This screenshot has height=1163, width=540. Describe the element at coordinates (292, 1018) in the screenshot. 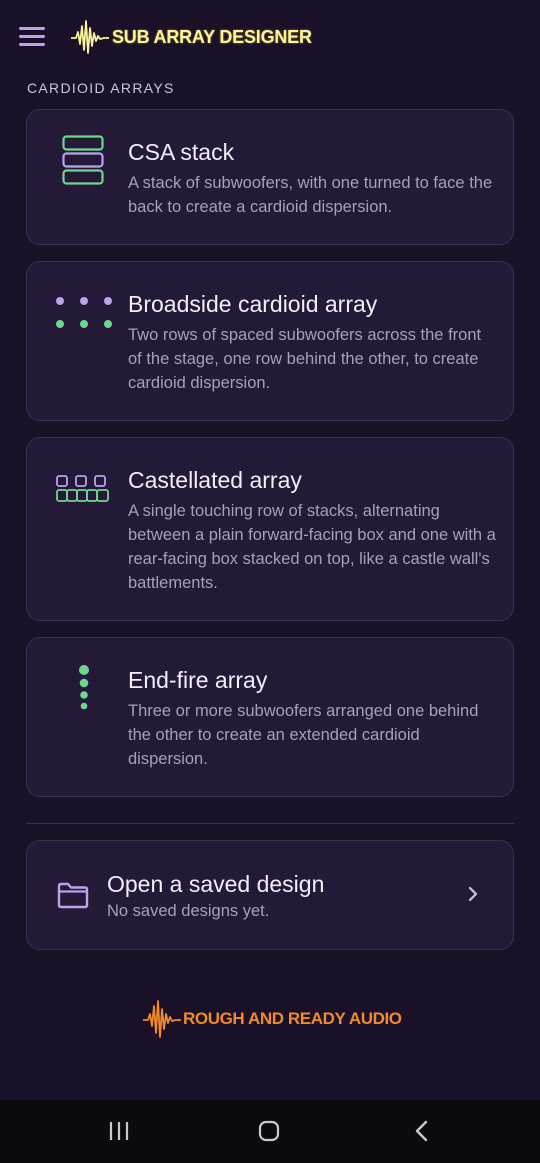

I see `footer-brand: ROUGH AND READY AUDIO` at that location.